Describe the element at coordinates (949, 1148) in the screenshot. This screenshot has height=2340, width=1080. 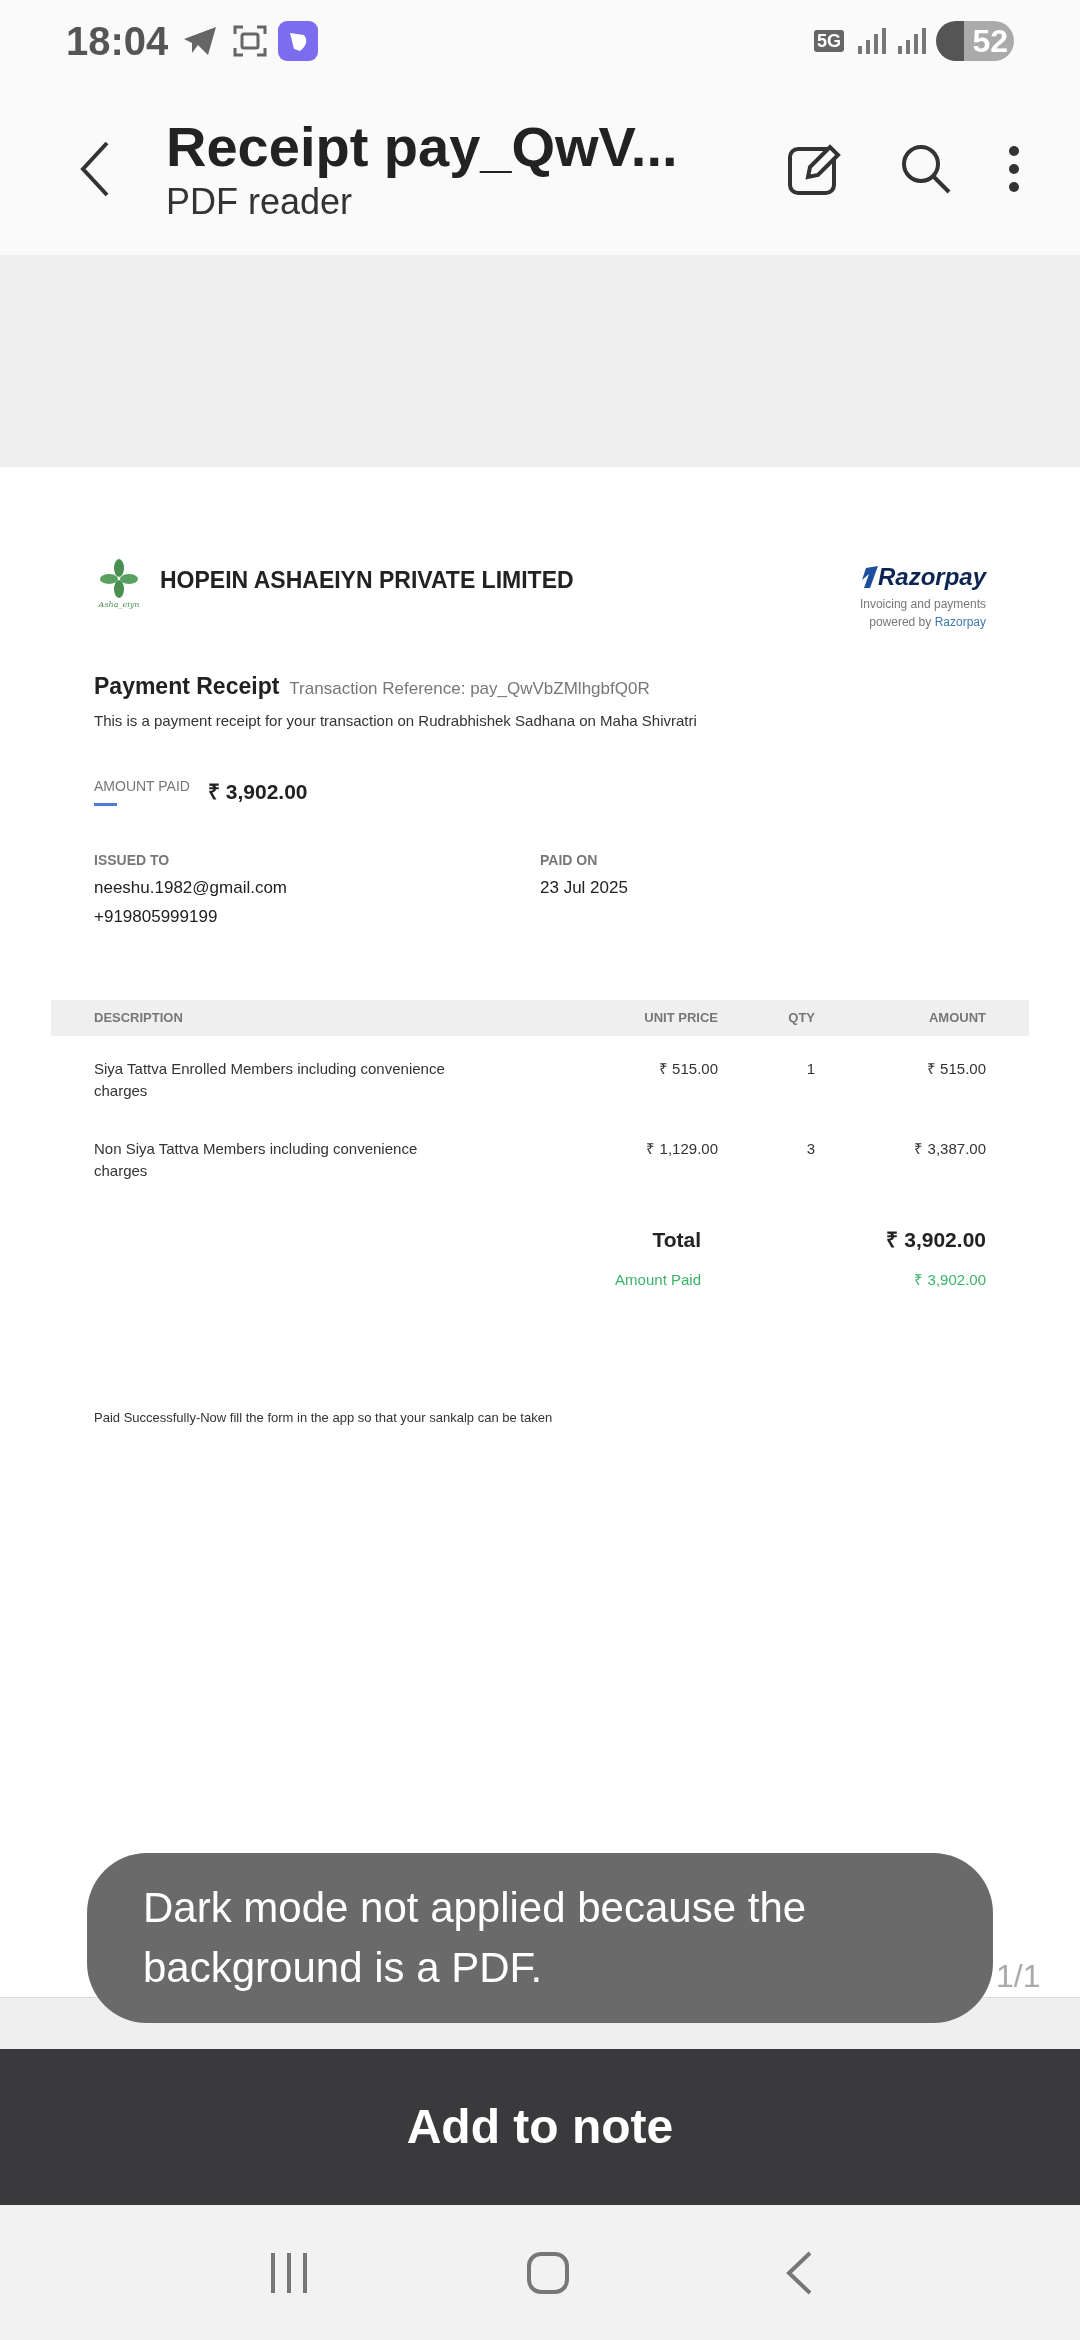
I see `table-cell-text: ₹ 3,387.00` at that location.